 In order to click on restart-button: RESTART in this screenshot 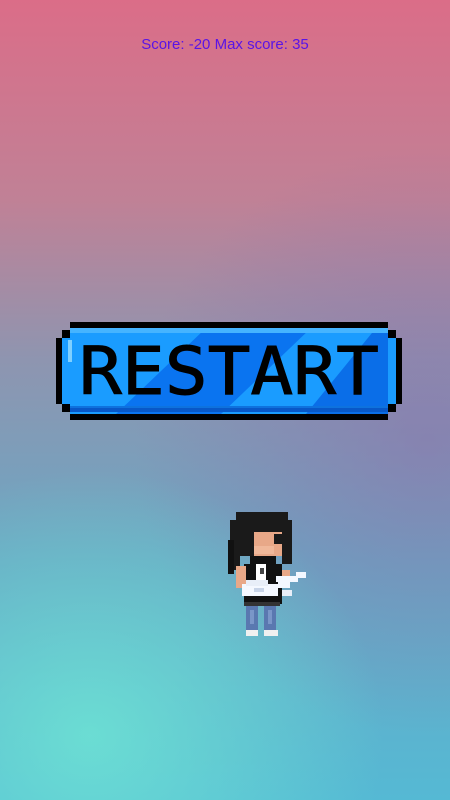, I will do `click(229, 371)`.